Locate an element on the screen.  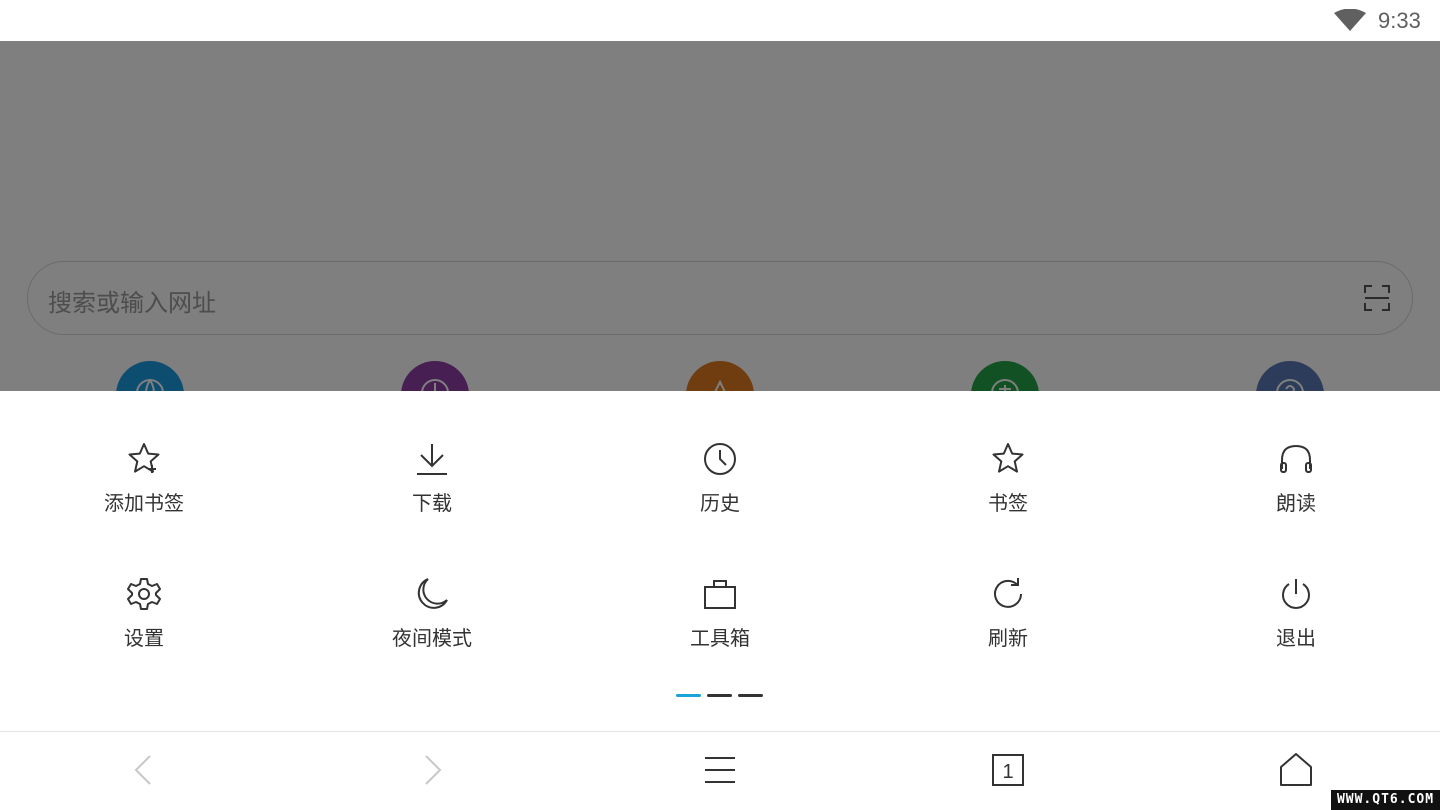
page-indicator is located at coordinates (721, 697).